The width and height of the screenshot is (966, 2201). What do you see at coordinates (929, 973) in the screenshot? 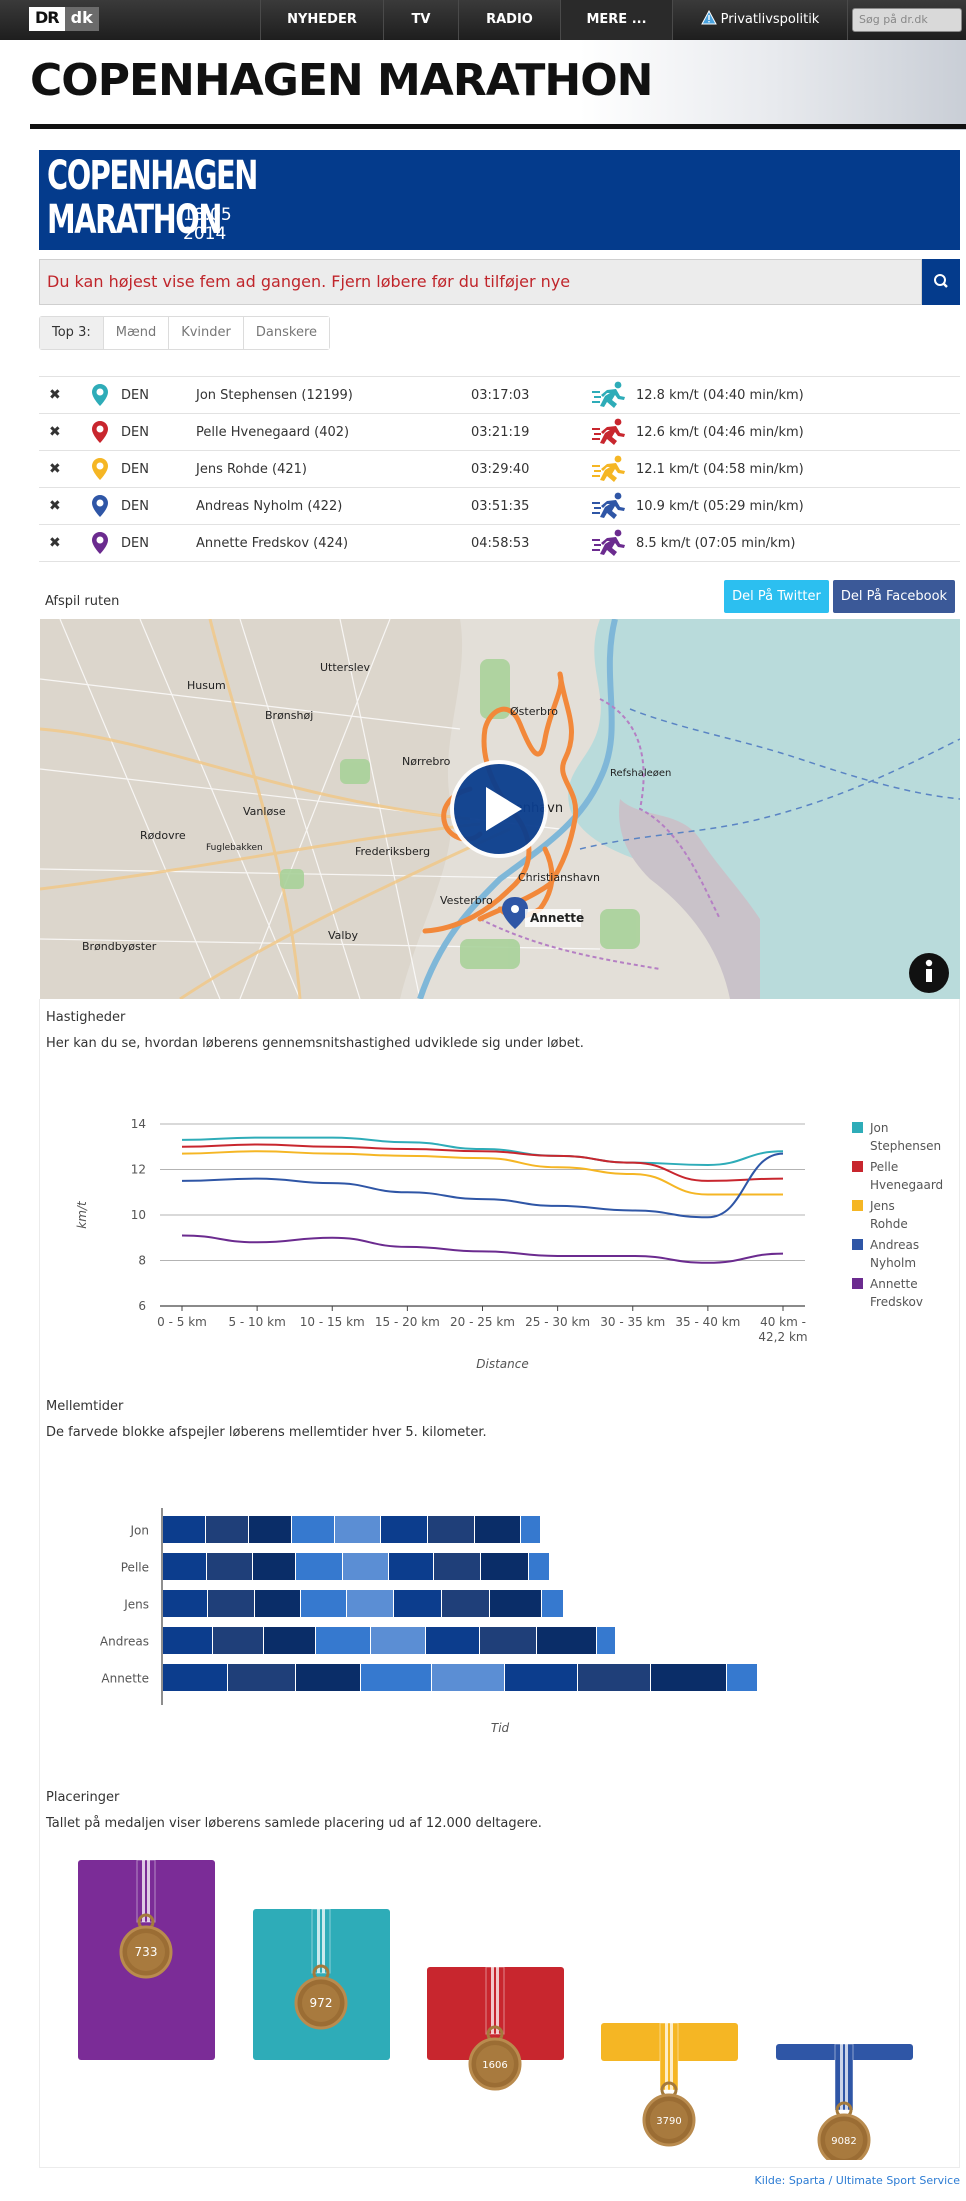
I see `map-info-icon` at bounding box center [929, 973].